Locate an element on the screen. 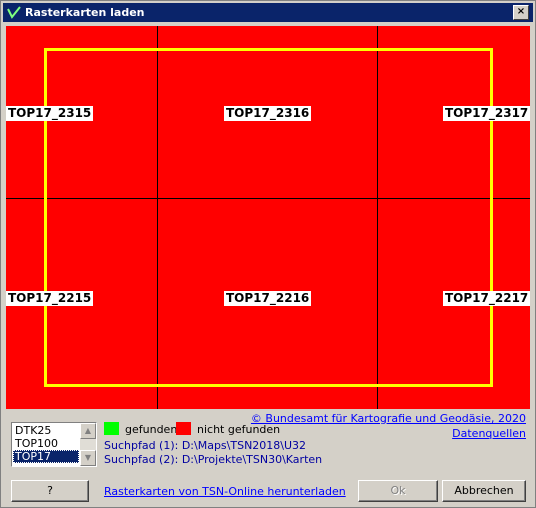 The height and width of the screenshot is (508, 536). map-type-listbox: DTK25 TOP100 TOP17 ▲ ▼ is located at coordinates (54, 444).